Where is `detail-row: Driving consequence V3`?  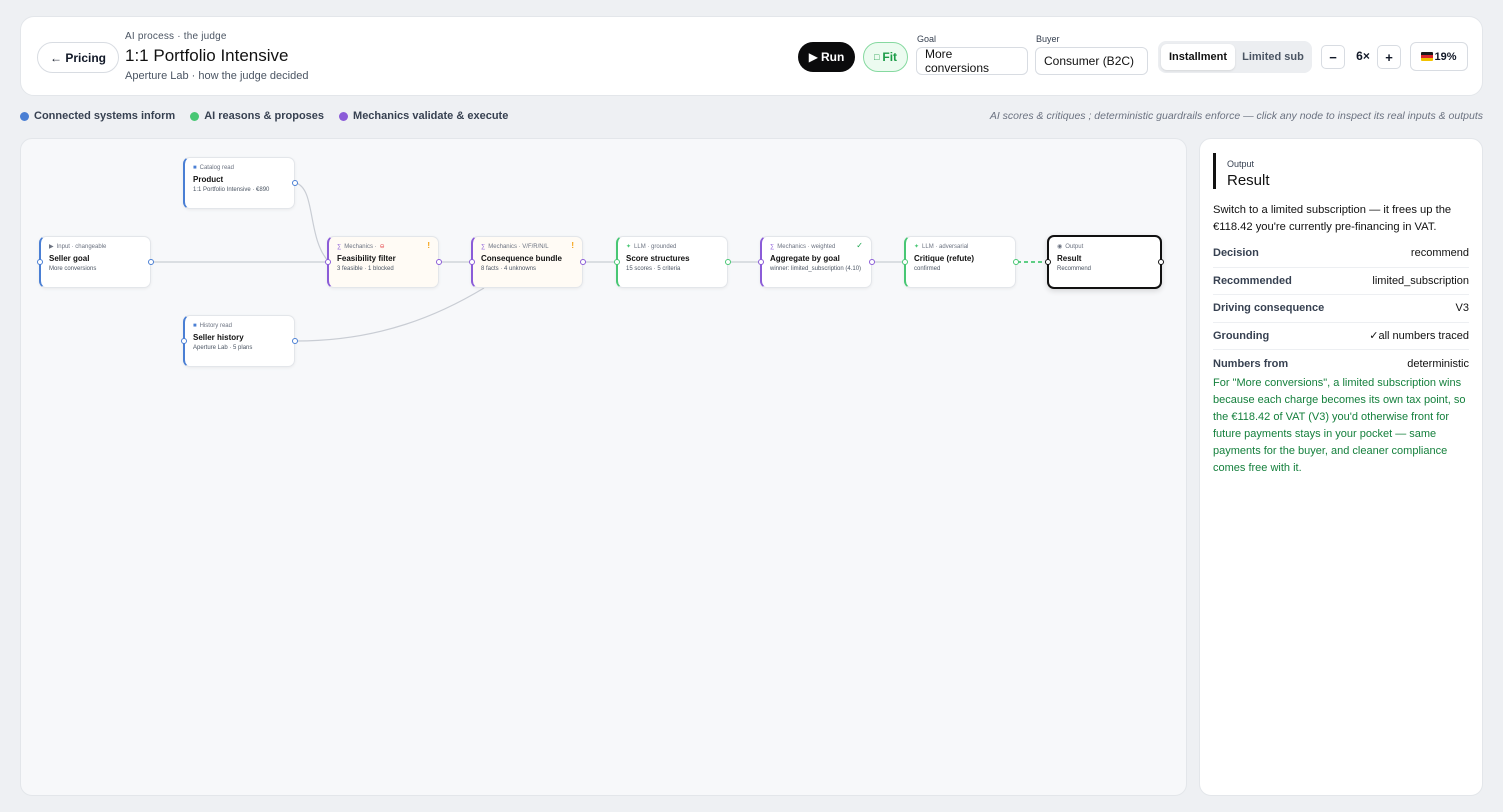 detail-row: Driving consequence V3 is located at coordinates (1341, 309).